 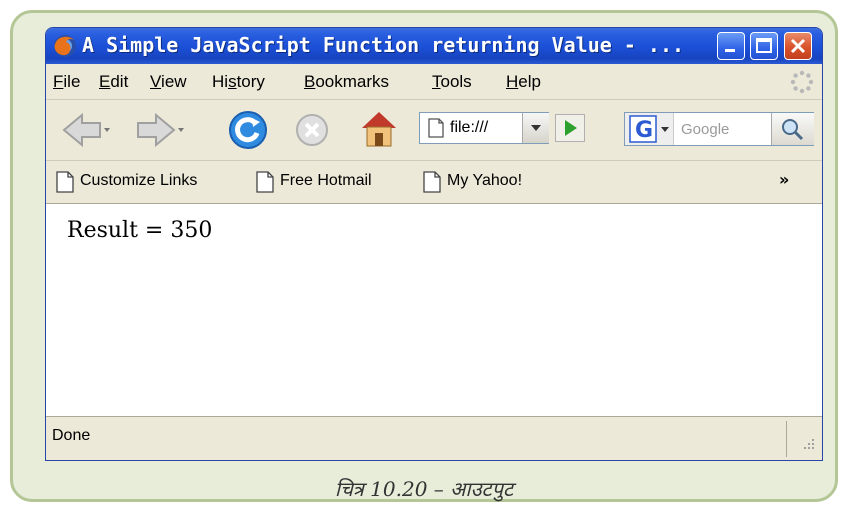 I want to click on close-icon, so click(x=798, y=46).